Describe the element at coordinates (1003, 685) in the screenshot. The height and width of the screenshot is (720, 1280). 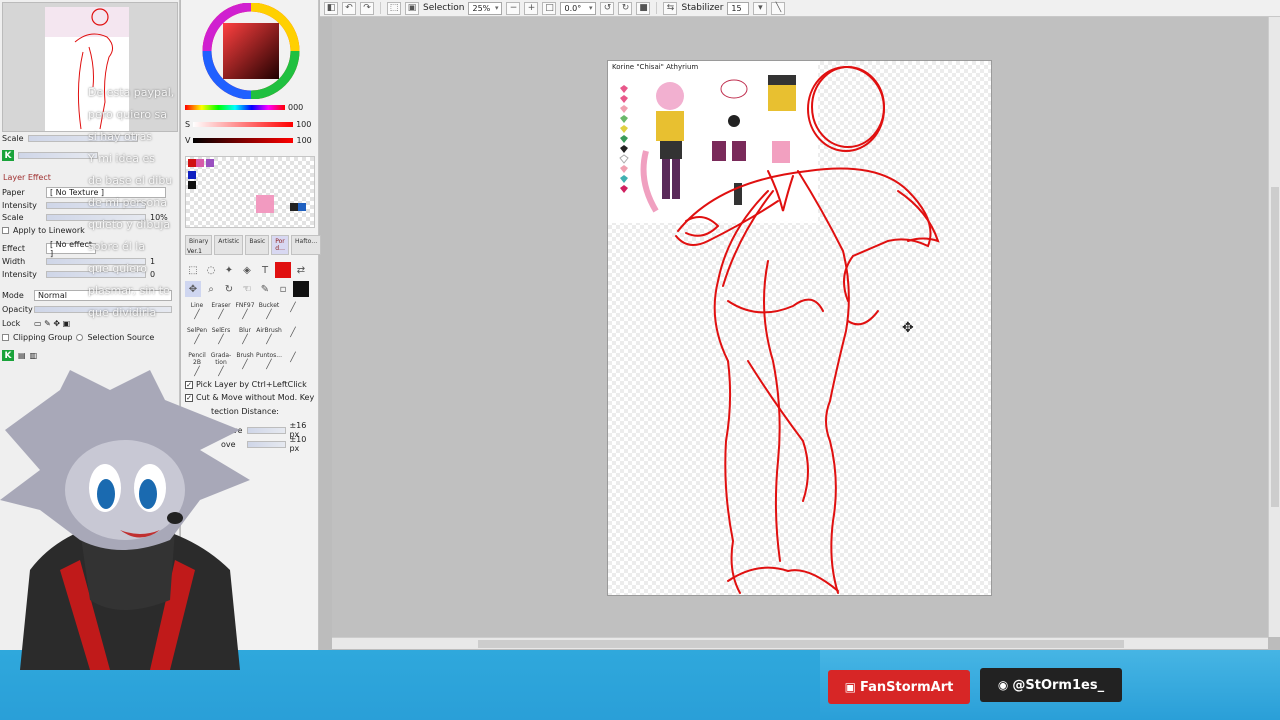
I see `social-icon: ◉` at that location.